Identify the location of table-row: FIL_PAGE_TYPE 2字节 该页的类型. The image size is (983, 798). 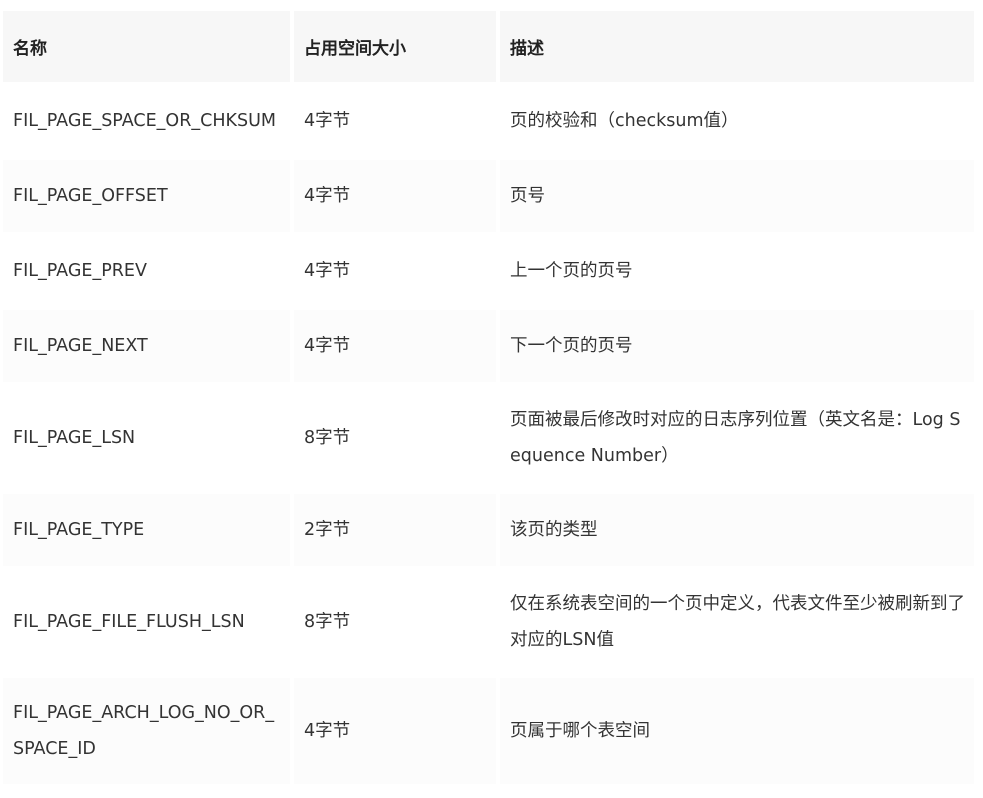
(488, 530).